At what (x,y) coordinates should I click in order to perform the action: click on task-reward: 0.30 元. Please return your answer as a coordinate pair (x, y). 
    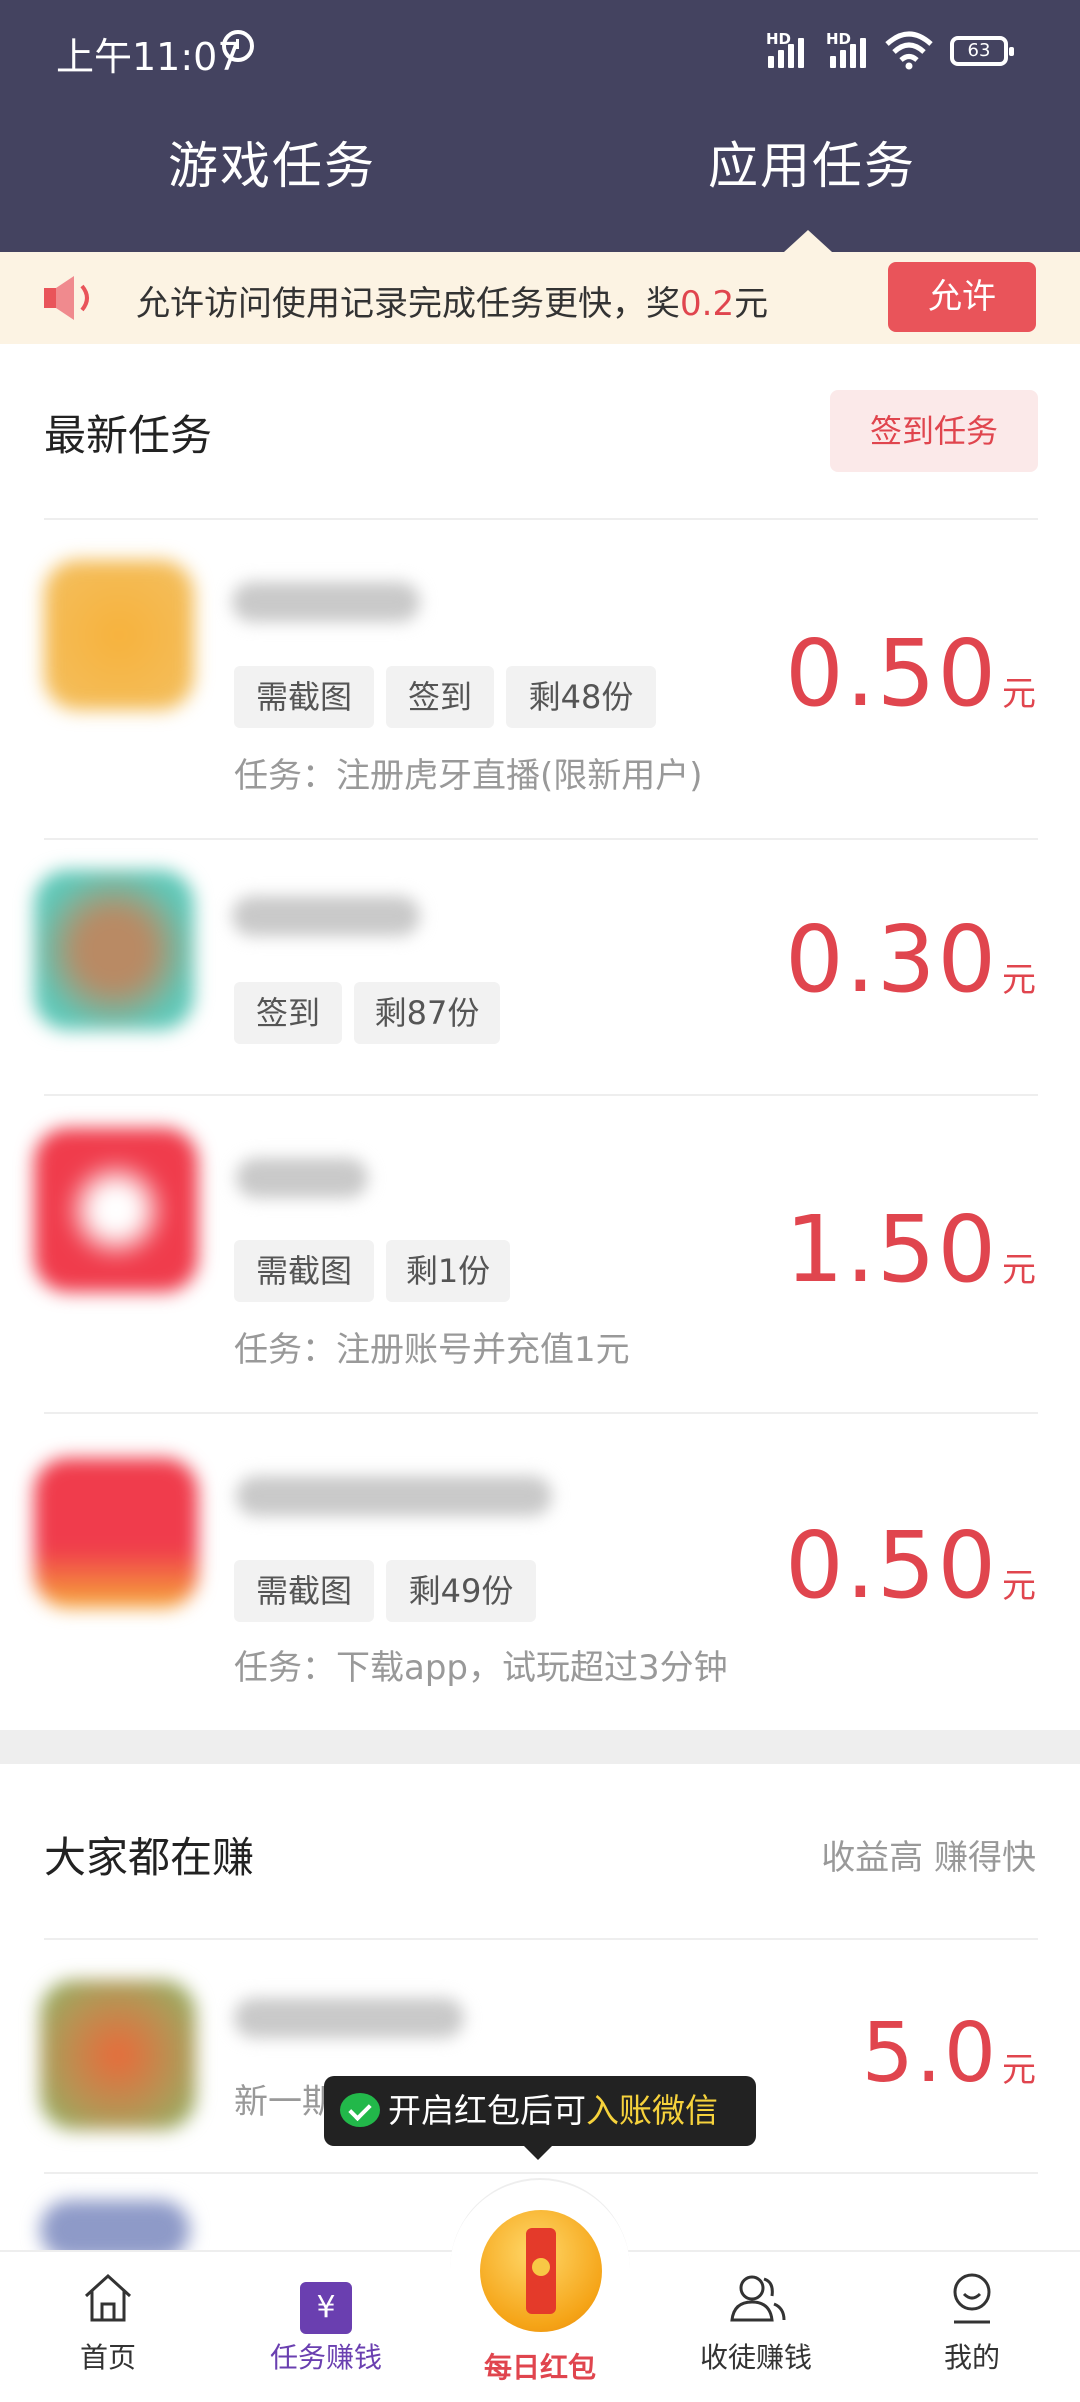
    Looking at the image, I should click on (910, 959).